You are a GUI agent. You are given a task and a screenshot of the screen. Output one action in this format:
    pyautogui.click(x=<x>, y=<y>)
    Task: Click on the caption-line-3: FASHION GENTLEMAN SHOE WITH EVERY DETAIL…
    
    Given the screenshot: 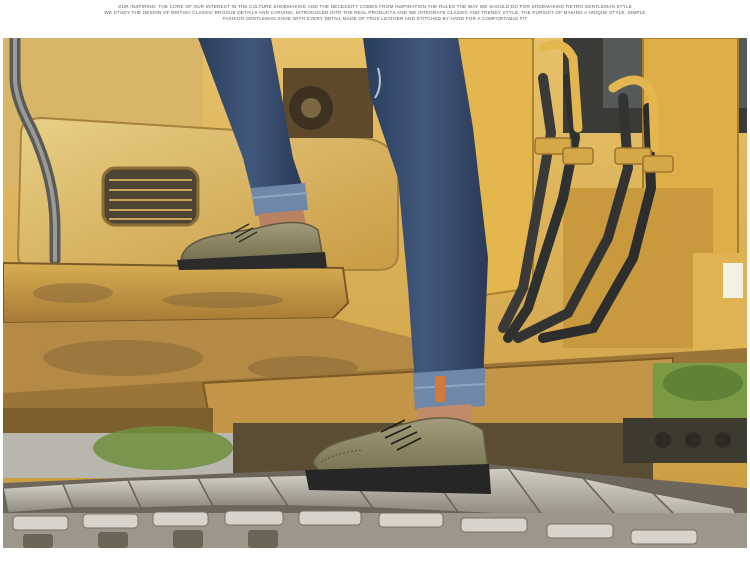 What is the action you would take?
    pyautogui.click(x=375, y=19)
    